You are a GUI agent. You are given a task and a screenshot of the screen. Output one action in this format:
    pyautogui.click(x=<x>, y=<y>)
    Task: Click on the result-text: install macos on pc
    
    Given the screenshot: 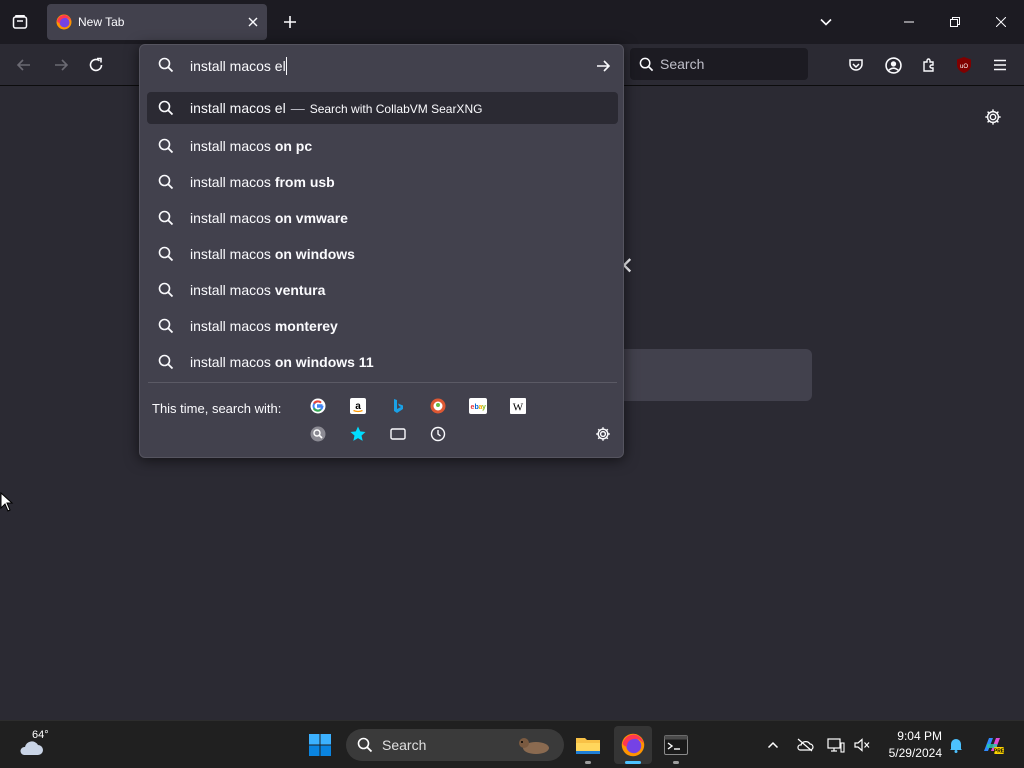 What is the action you would take?
    pyautogui.click(x=251, y=146)
    